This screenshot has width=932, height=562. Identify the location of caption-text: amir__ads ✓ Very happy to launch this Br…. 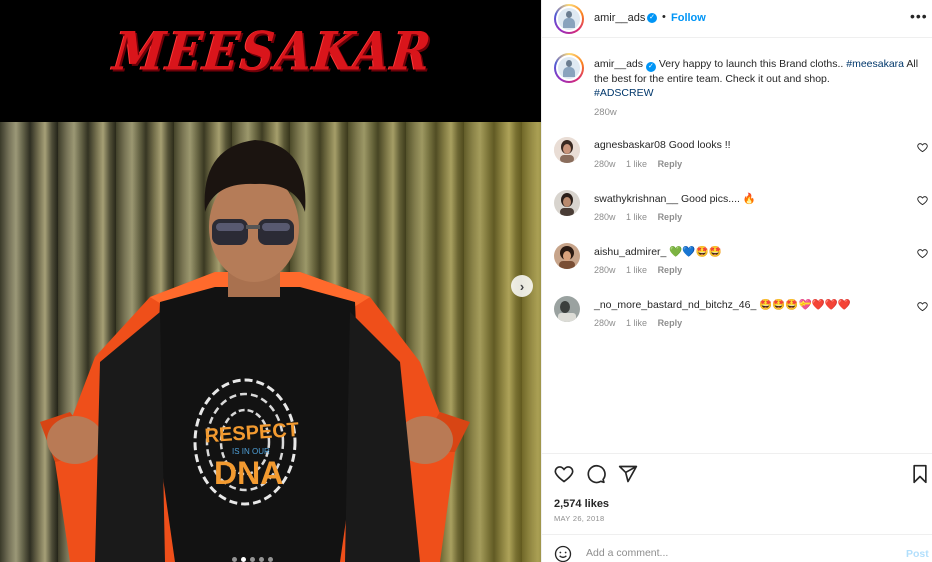
(759, 78).